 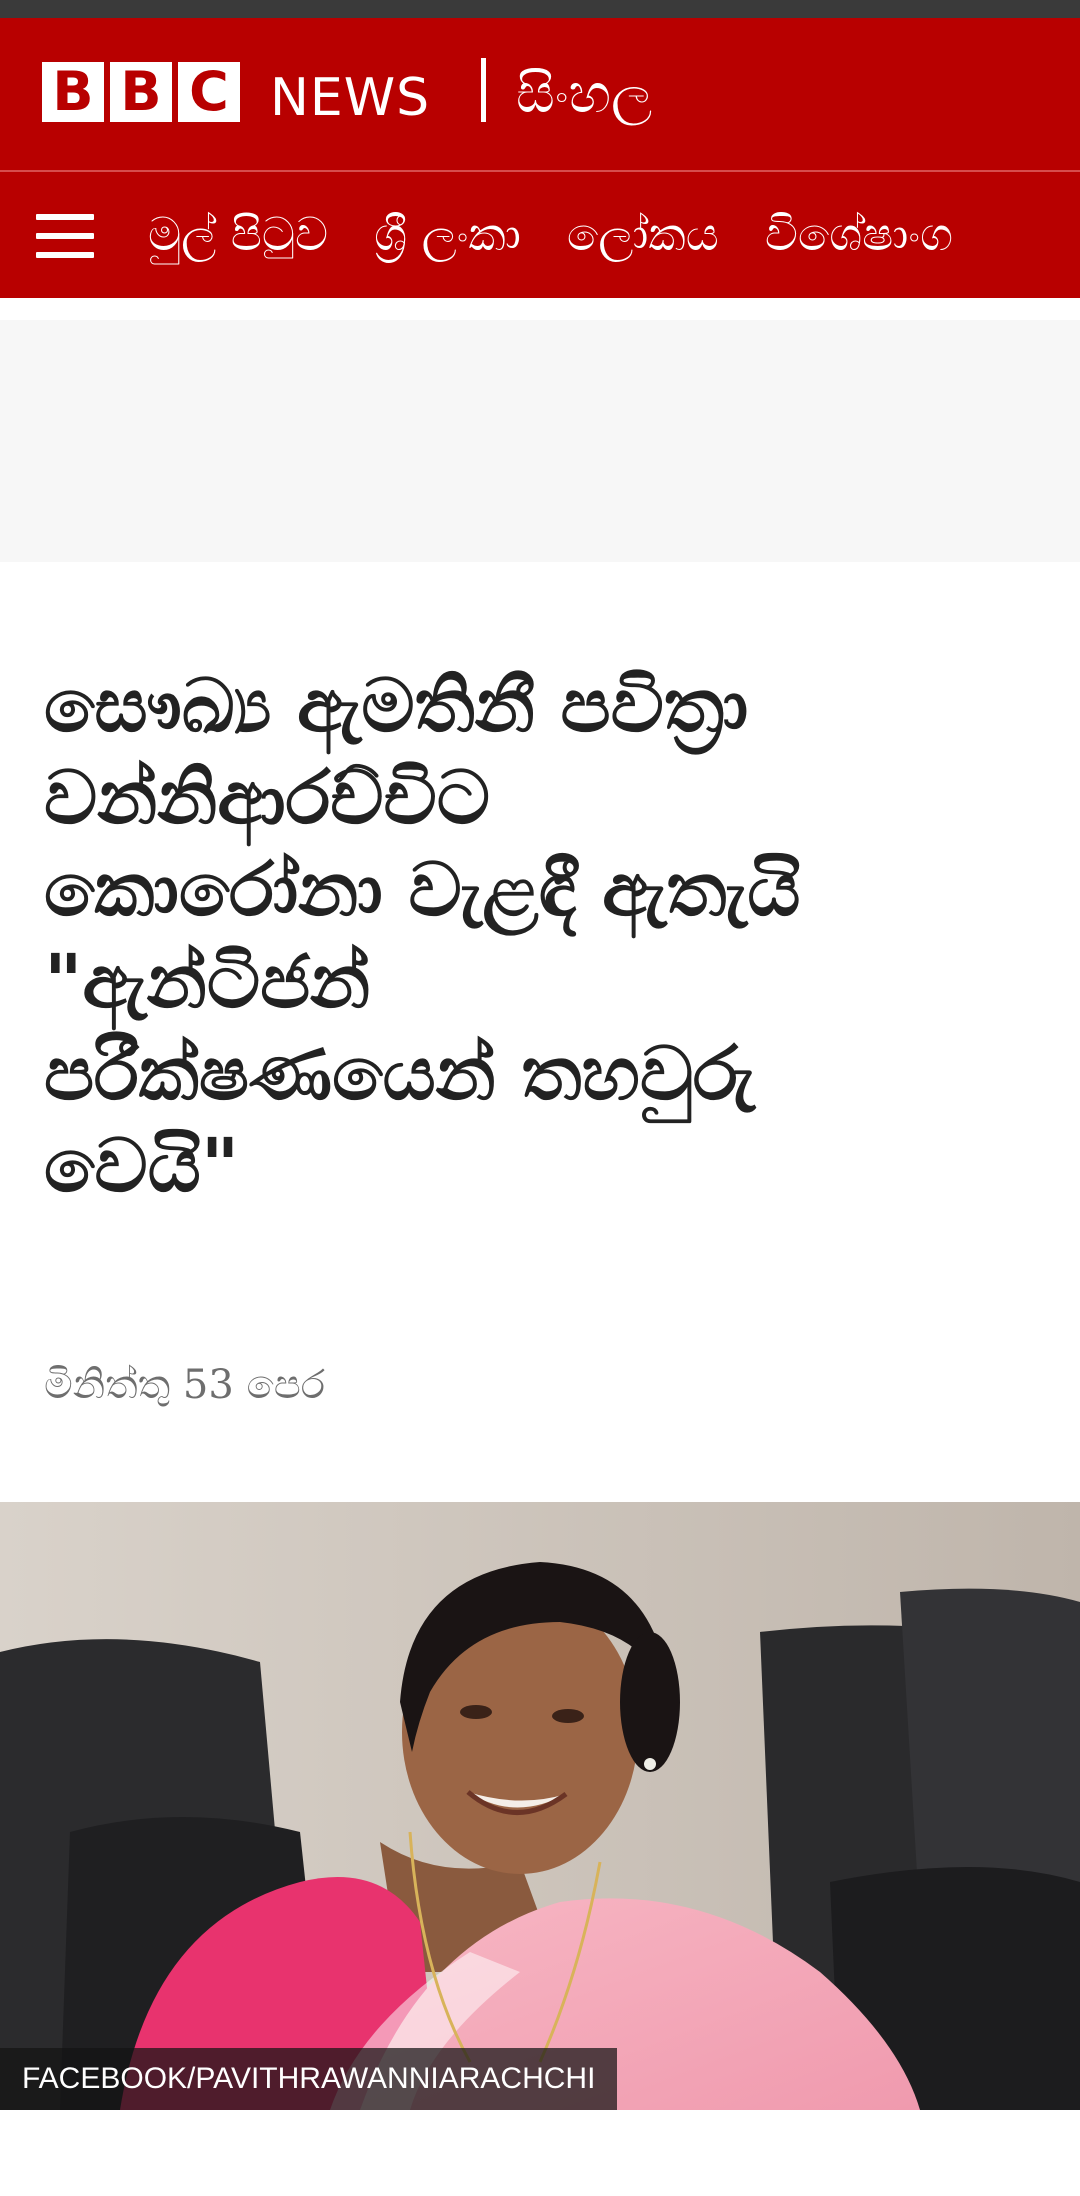 I want to click on headline-line: සෞඛ්‍ය ඇමතිනී පවිත්‍රා, so click(x=396, y=706).